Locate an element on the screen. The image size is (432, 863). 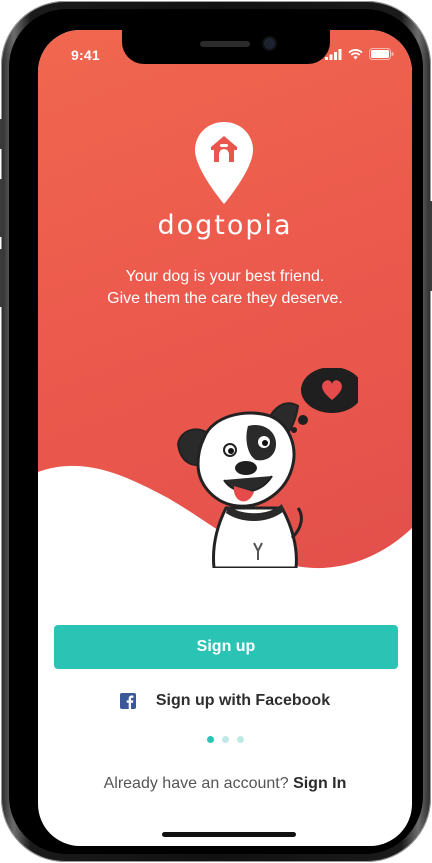
volume-up-button is located at coordinates (1, 208).